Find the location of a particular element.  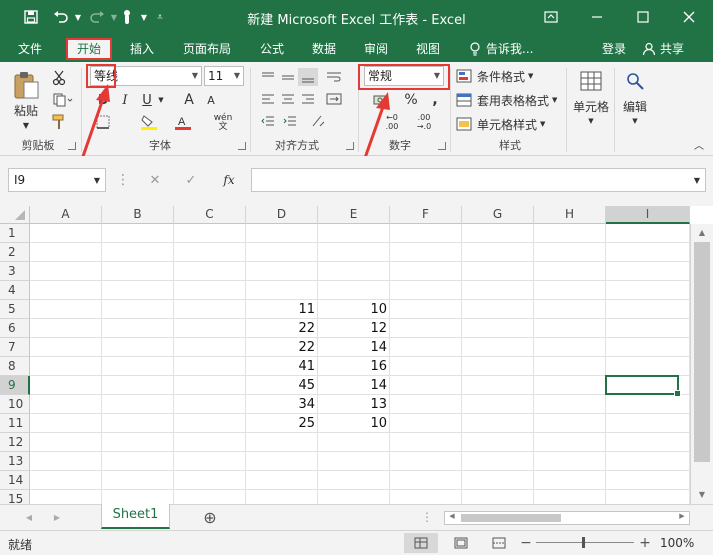

scroll-down-icon: ▼ is located at coordinates (702, 495).